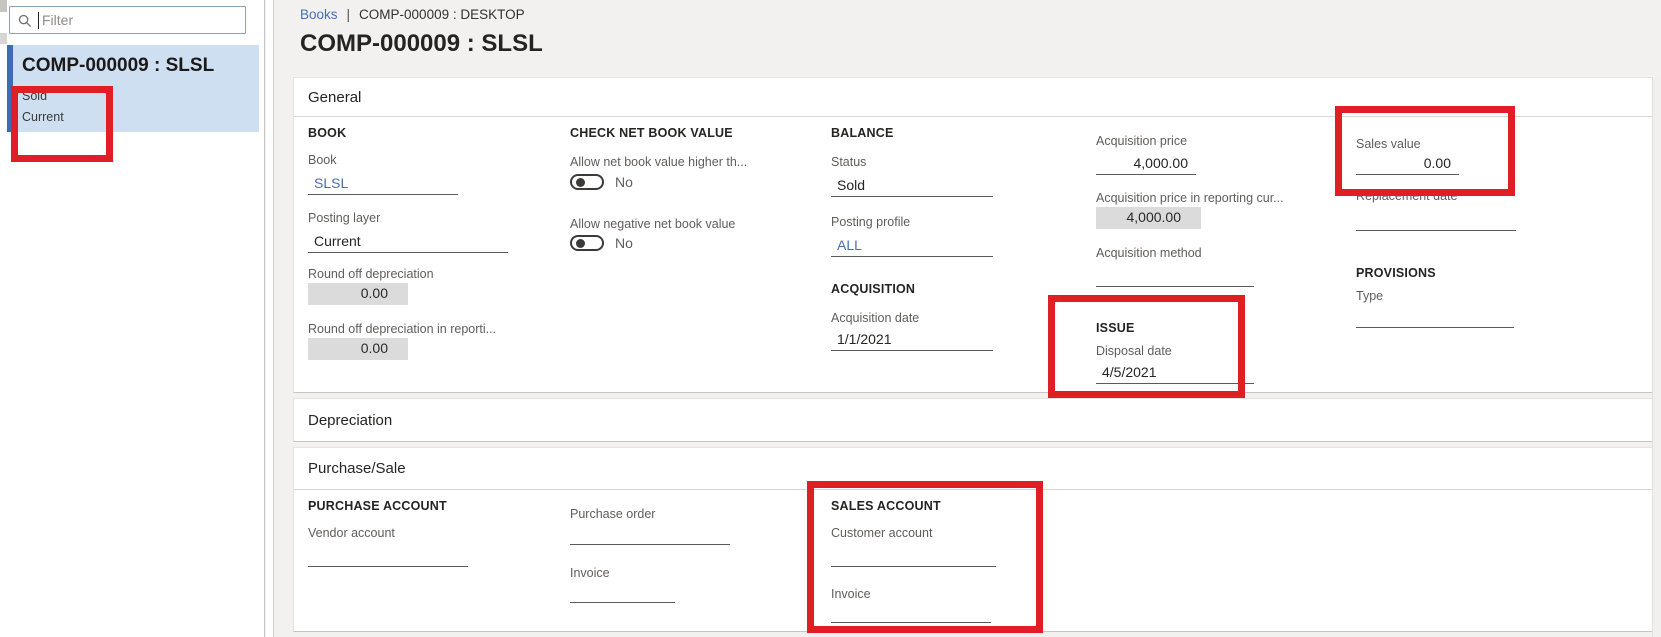  I want to click on text-caret, so click(38, 20).